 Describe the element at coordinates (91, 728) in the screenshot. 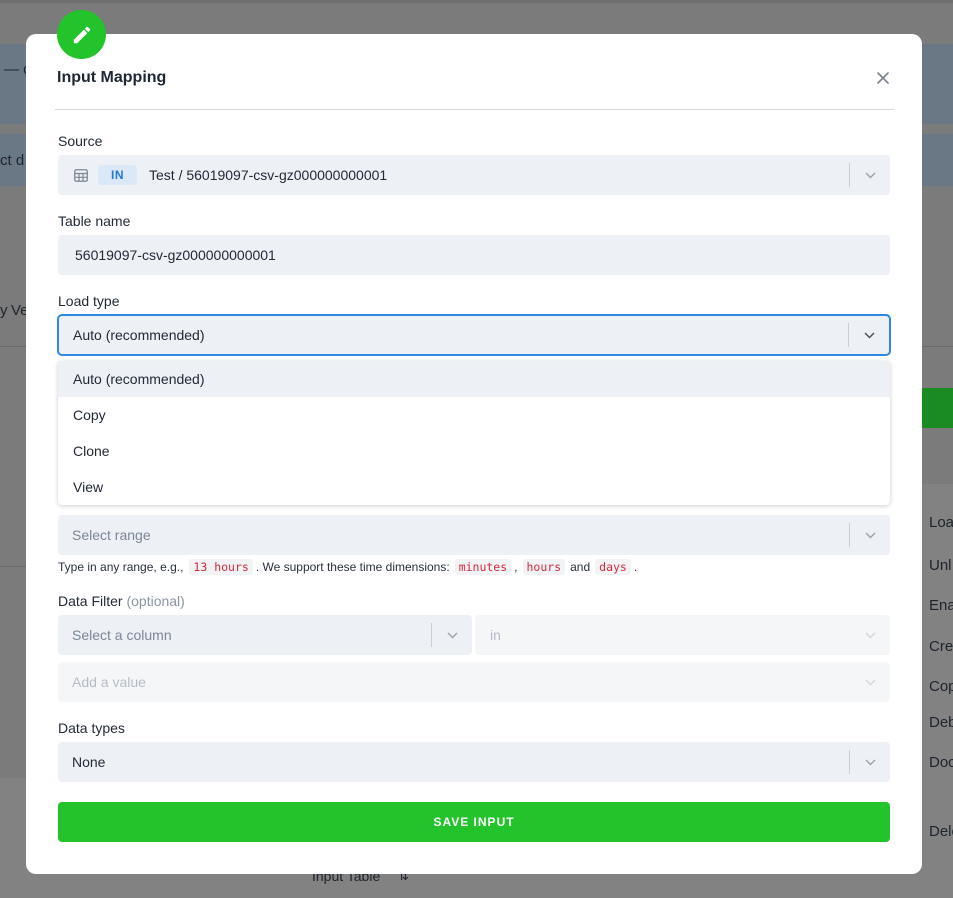

I see `data-types-label: Data types` at that location.